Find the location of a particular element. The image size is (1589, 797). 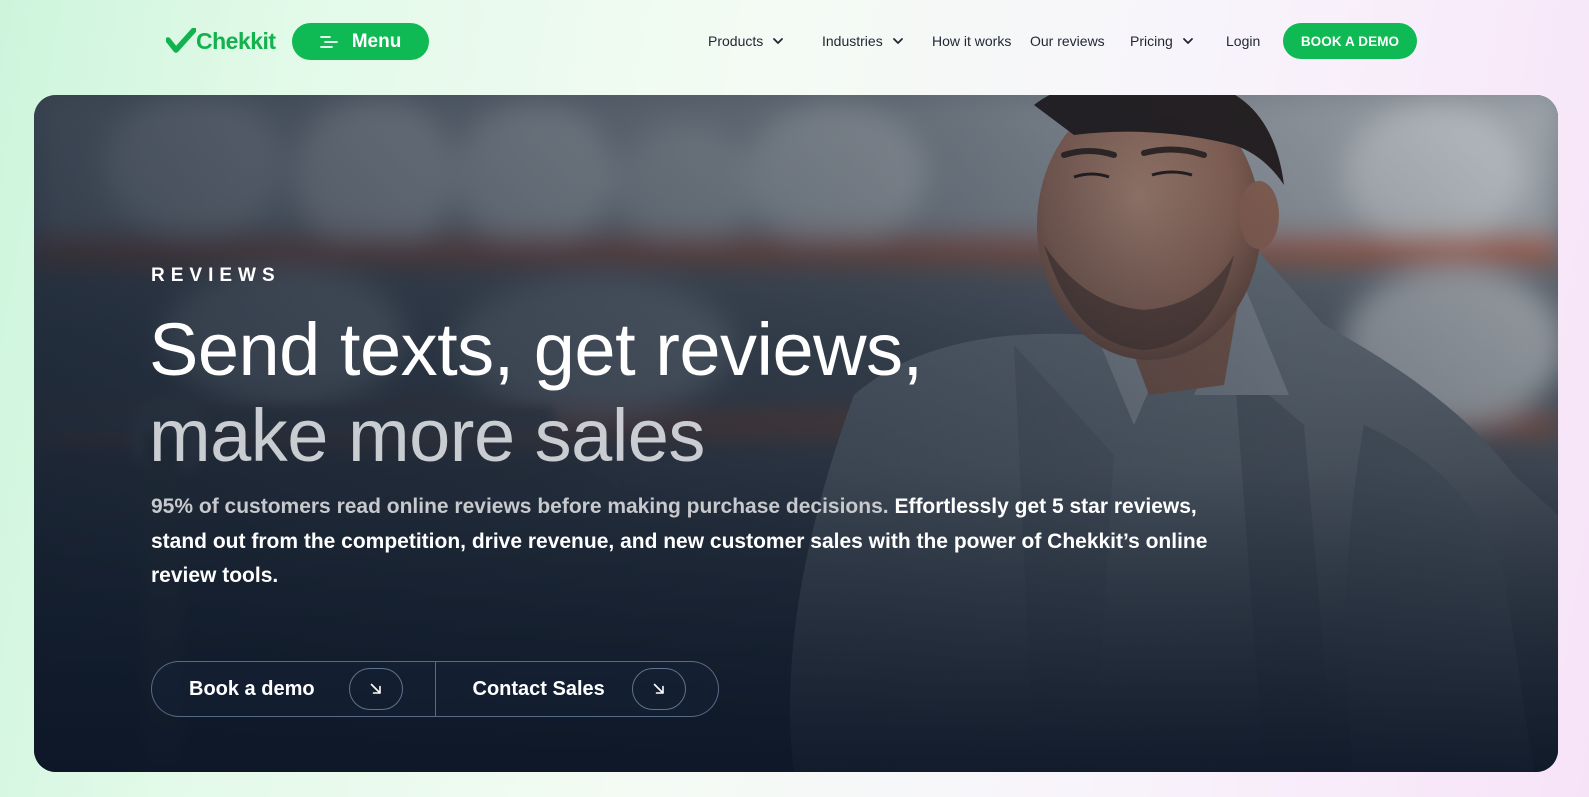

book-demo-cta-button: Book a demo is located at coordinates (293, 689).